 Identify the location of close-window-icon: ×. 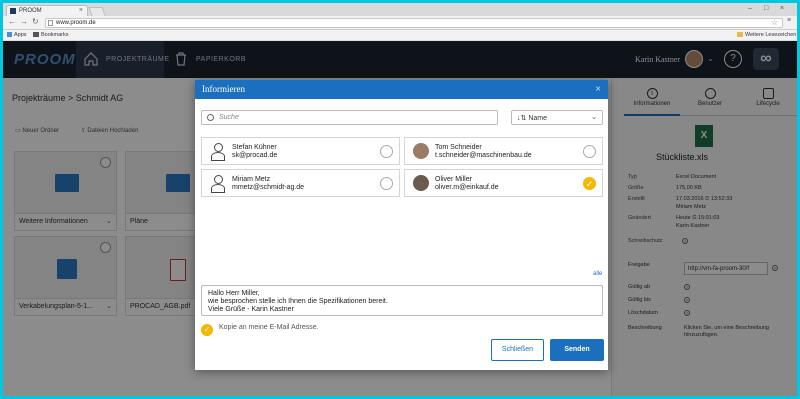
(782, 8).